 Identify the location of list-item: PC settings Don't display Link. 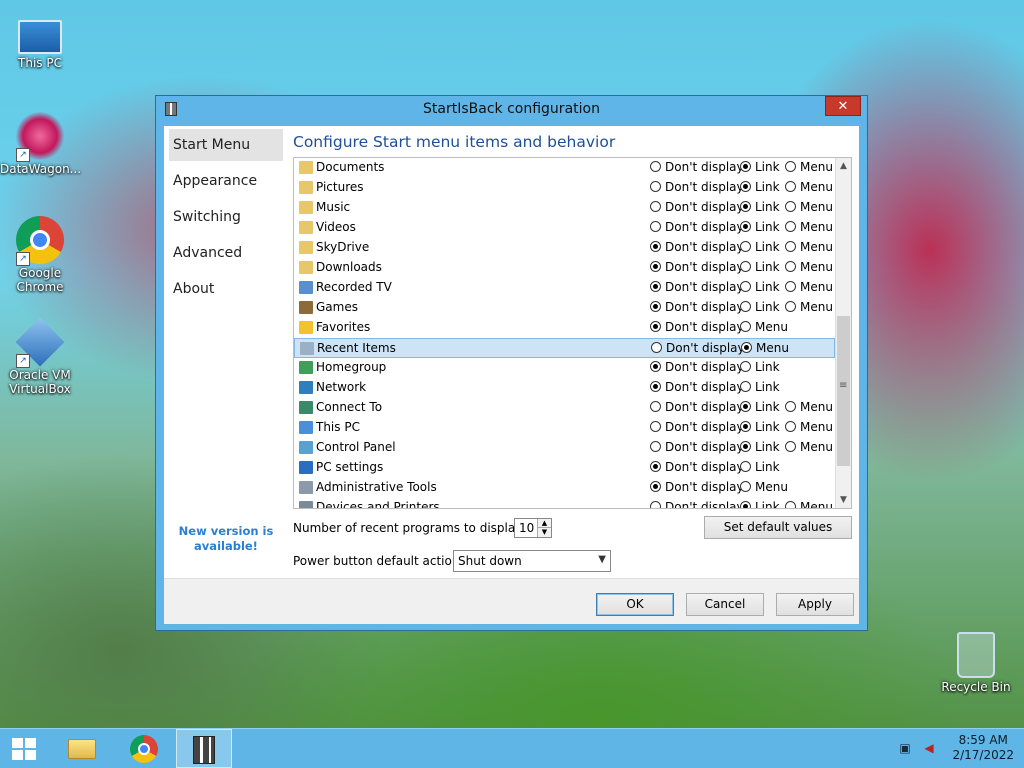
(564, 468).